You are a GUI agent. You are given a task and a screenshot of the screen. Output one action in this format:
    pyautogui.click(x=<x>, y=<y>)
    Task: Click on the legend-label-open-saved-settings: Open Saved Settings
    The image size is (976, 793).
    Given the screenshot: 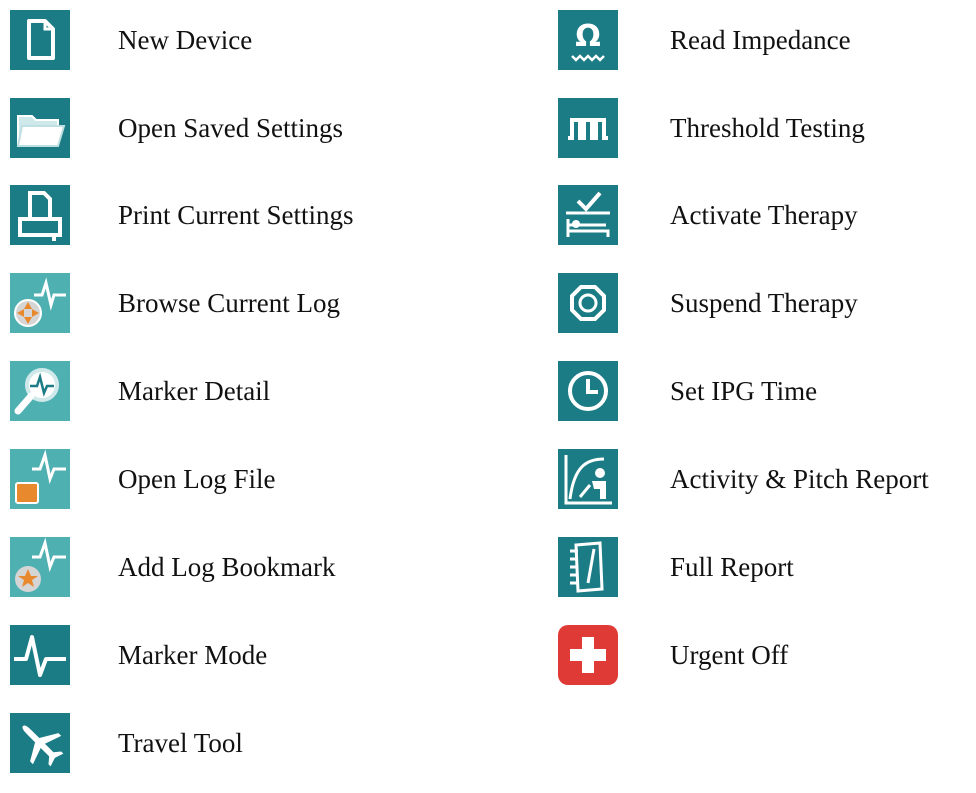 What is the action you would take?
    pyautogui.click(x=230, y=127)
    